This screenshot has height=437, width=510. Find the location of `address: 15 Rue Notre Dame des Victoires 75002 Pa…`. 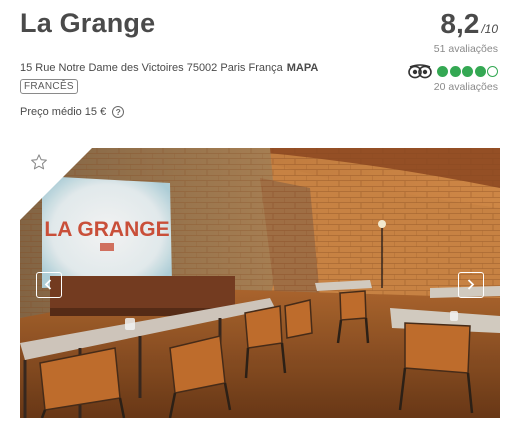

address: 15 Rue Notre Dame des Victoires 75002 Pa… is located at coordinates (169, 68).